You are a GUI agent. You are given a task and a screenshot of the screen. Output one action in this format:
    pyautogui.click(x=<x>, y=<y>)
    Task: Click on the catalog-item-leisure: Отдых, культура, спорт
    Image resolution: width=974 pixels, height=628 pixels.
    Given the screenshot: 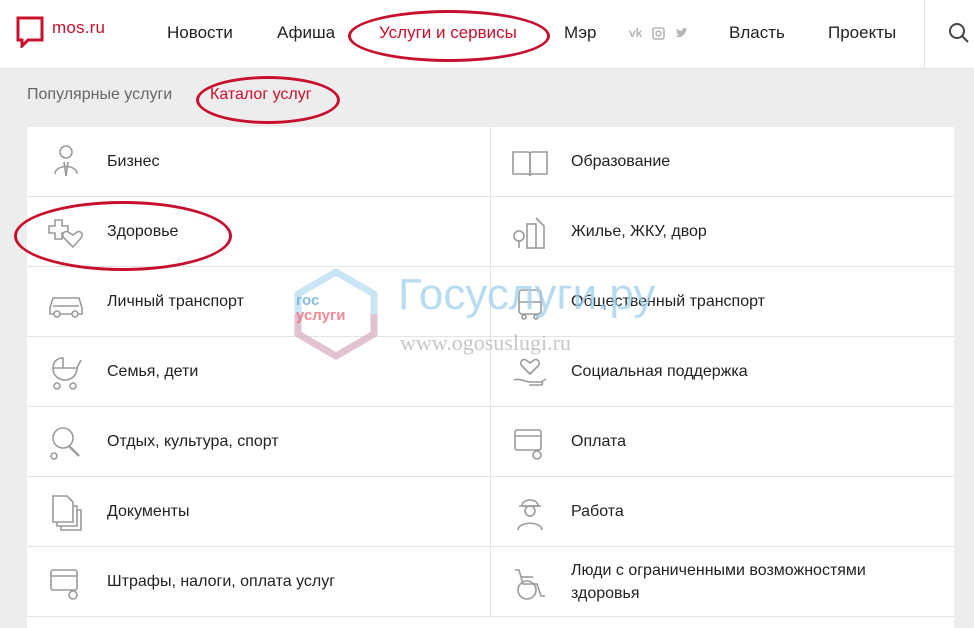 What is the action you would take?
    pyautogui.click(x=259, y=442)
    